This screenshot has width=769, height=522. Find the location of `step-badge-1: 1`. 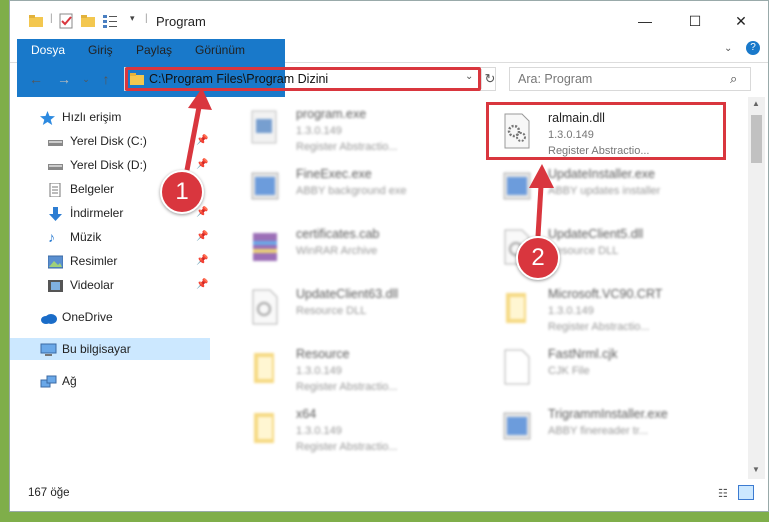

step-badge-1: 1 is located at coordinates (182, 192).